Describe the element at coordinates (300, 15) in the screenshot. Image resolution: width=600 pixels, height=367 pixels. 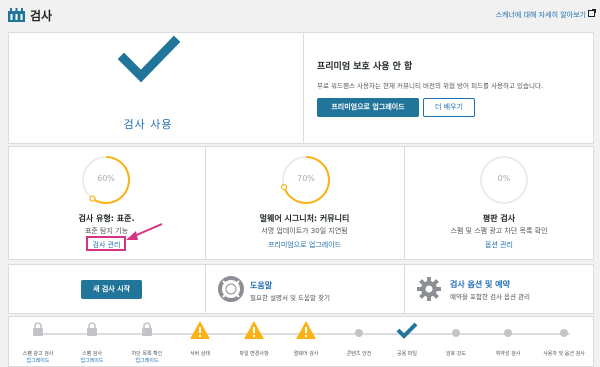
I see `top-bar: 검사 스캐너에 대해 자세히 알아보기` at that location.